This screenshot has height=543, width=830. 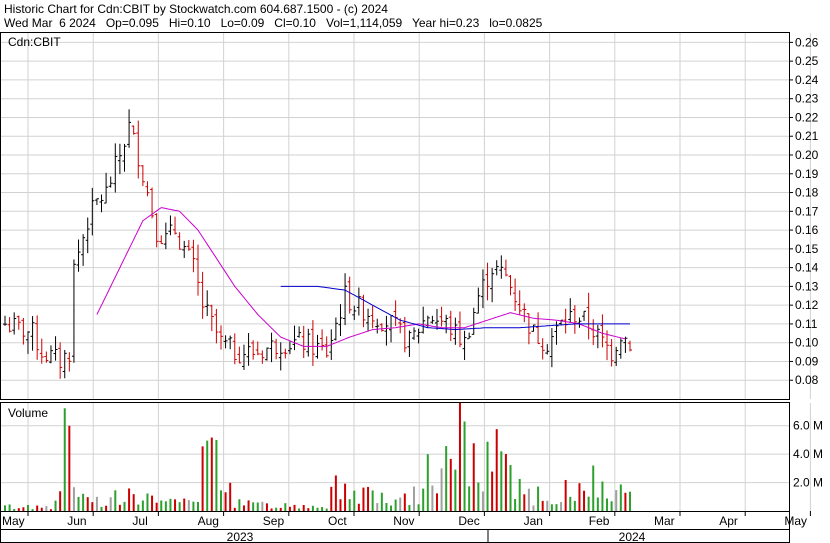 I want to click on month-label: Jun, so click(x=76, y=521).